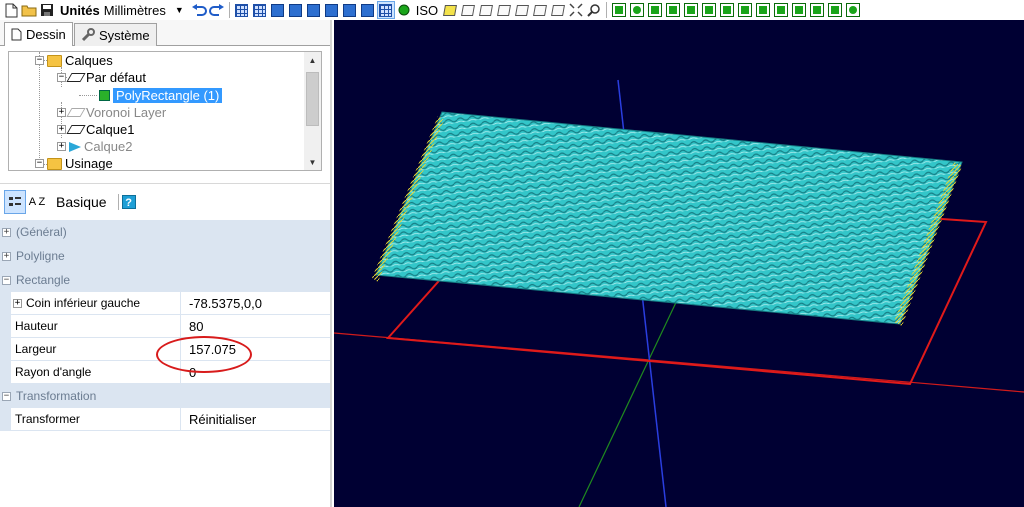  I want to click on snap-points-icon, so click(314, 10).